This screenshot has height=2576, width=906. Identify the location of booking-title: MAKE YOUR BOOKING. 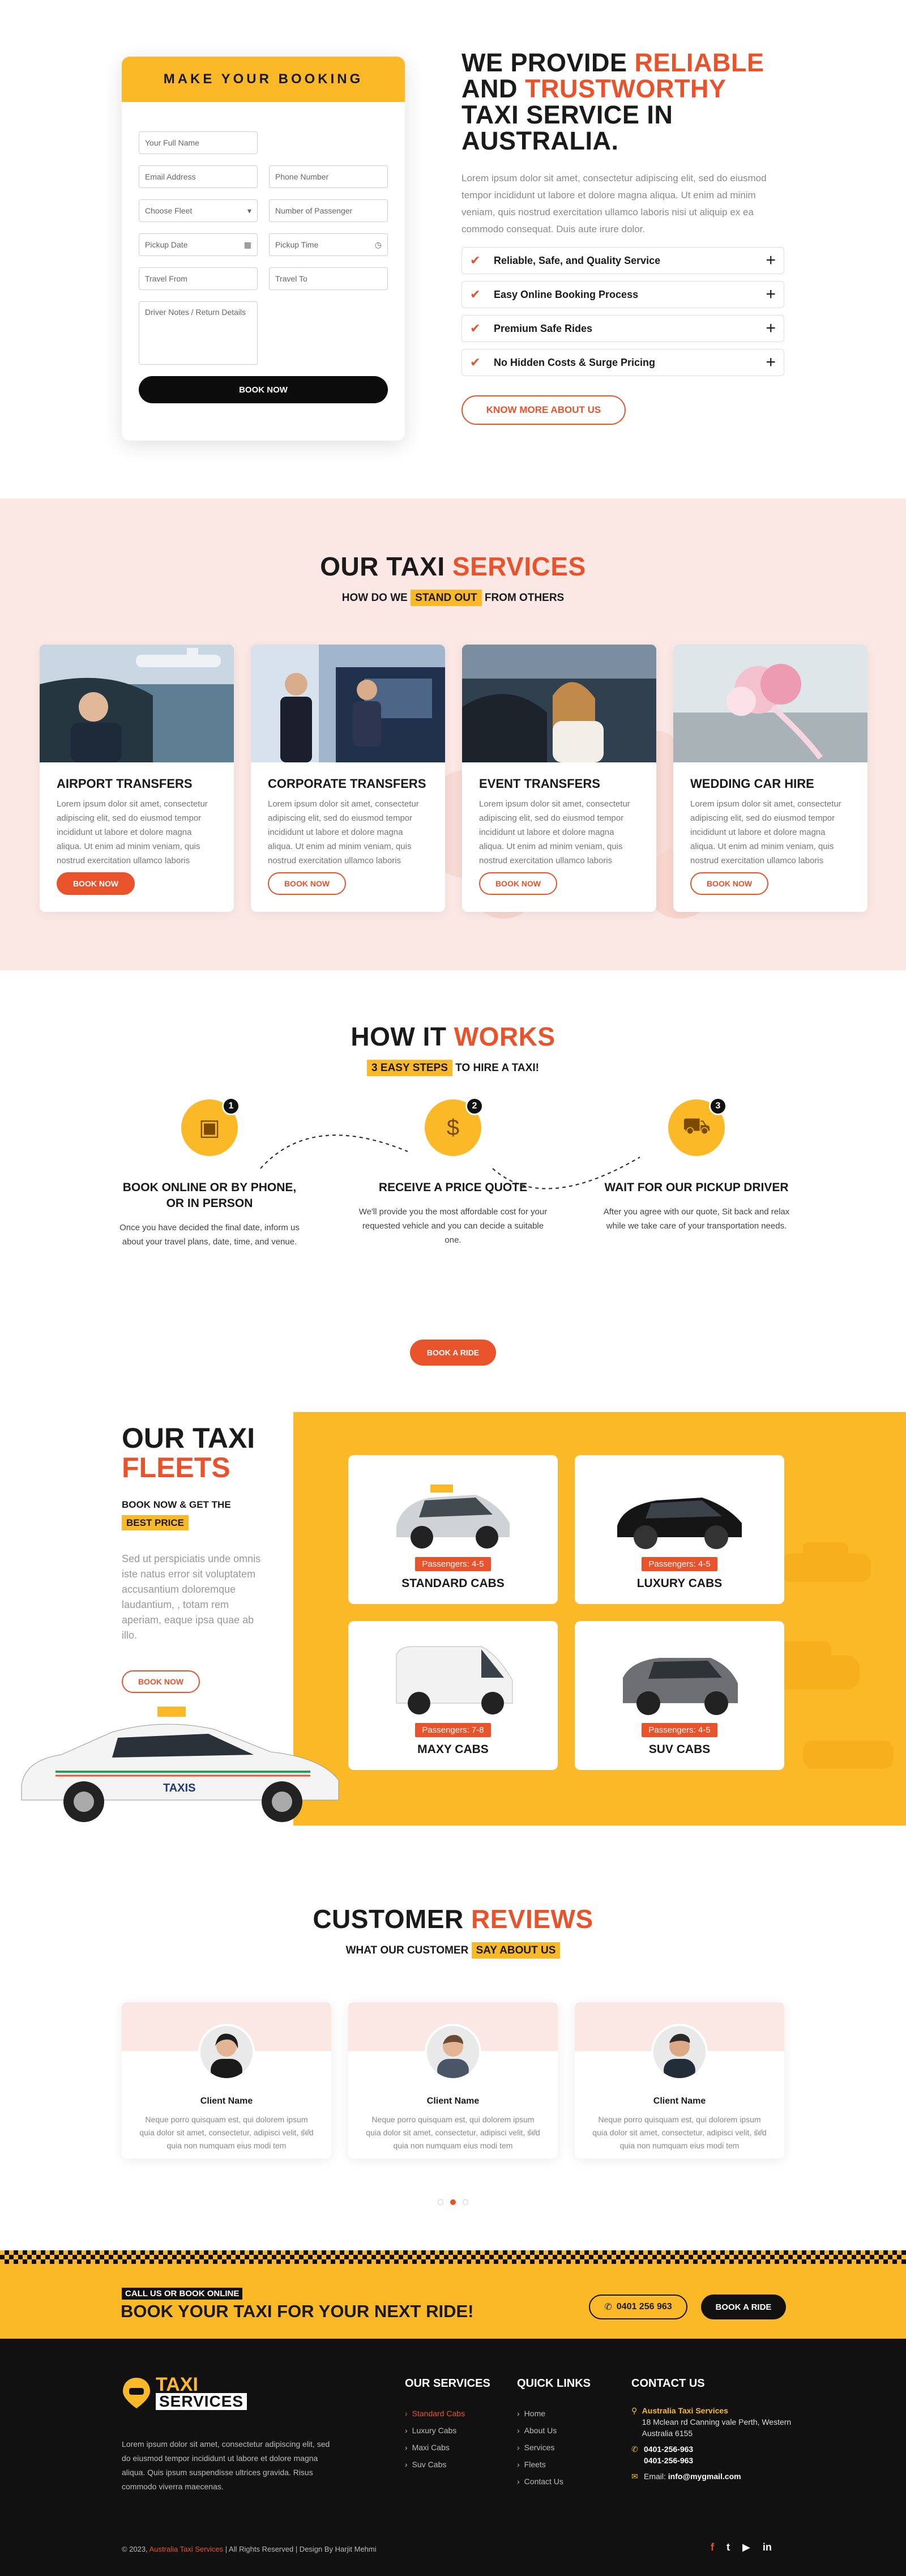
(263, 79).